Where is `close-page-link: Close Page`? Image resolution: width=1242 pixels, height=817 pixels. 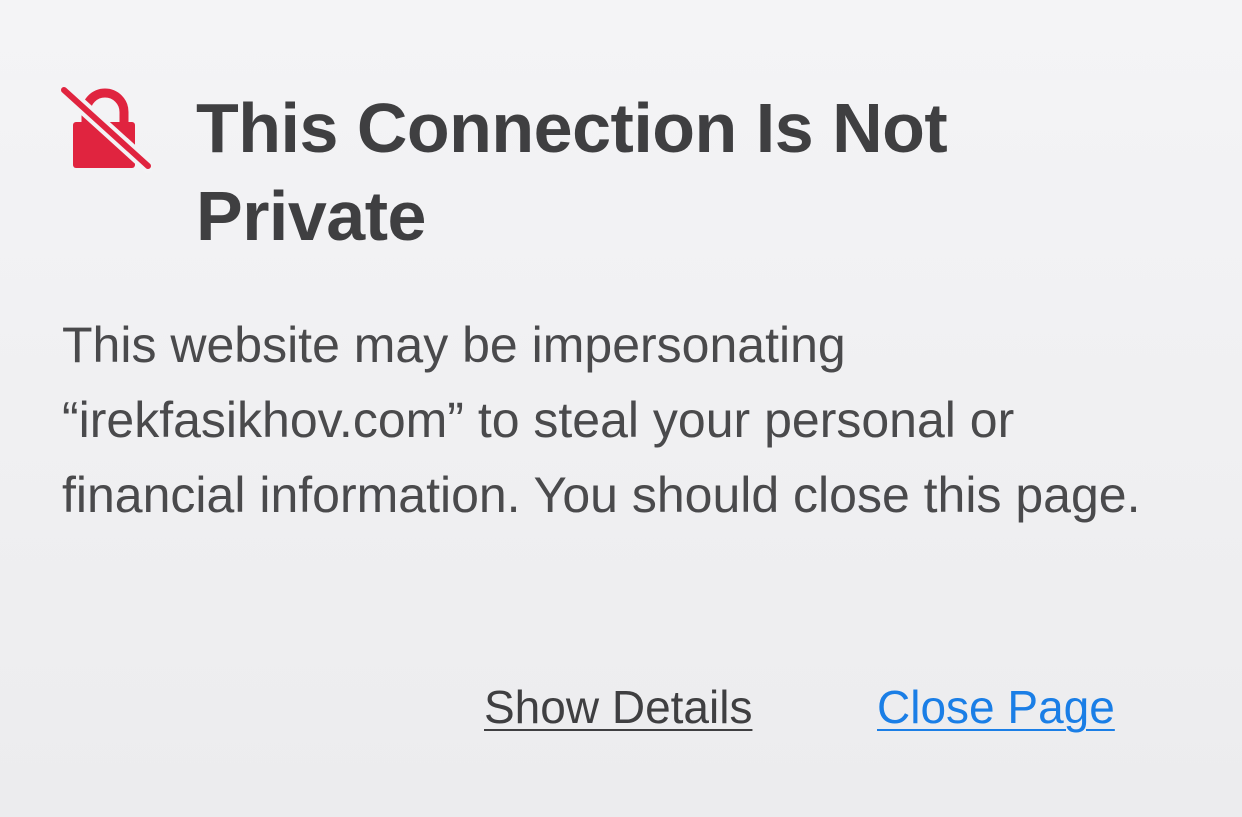
close-page-link: Close Page is located at coordinates (996, 707).